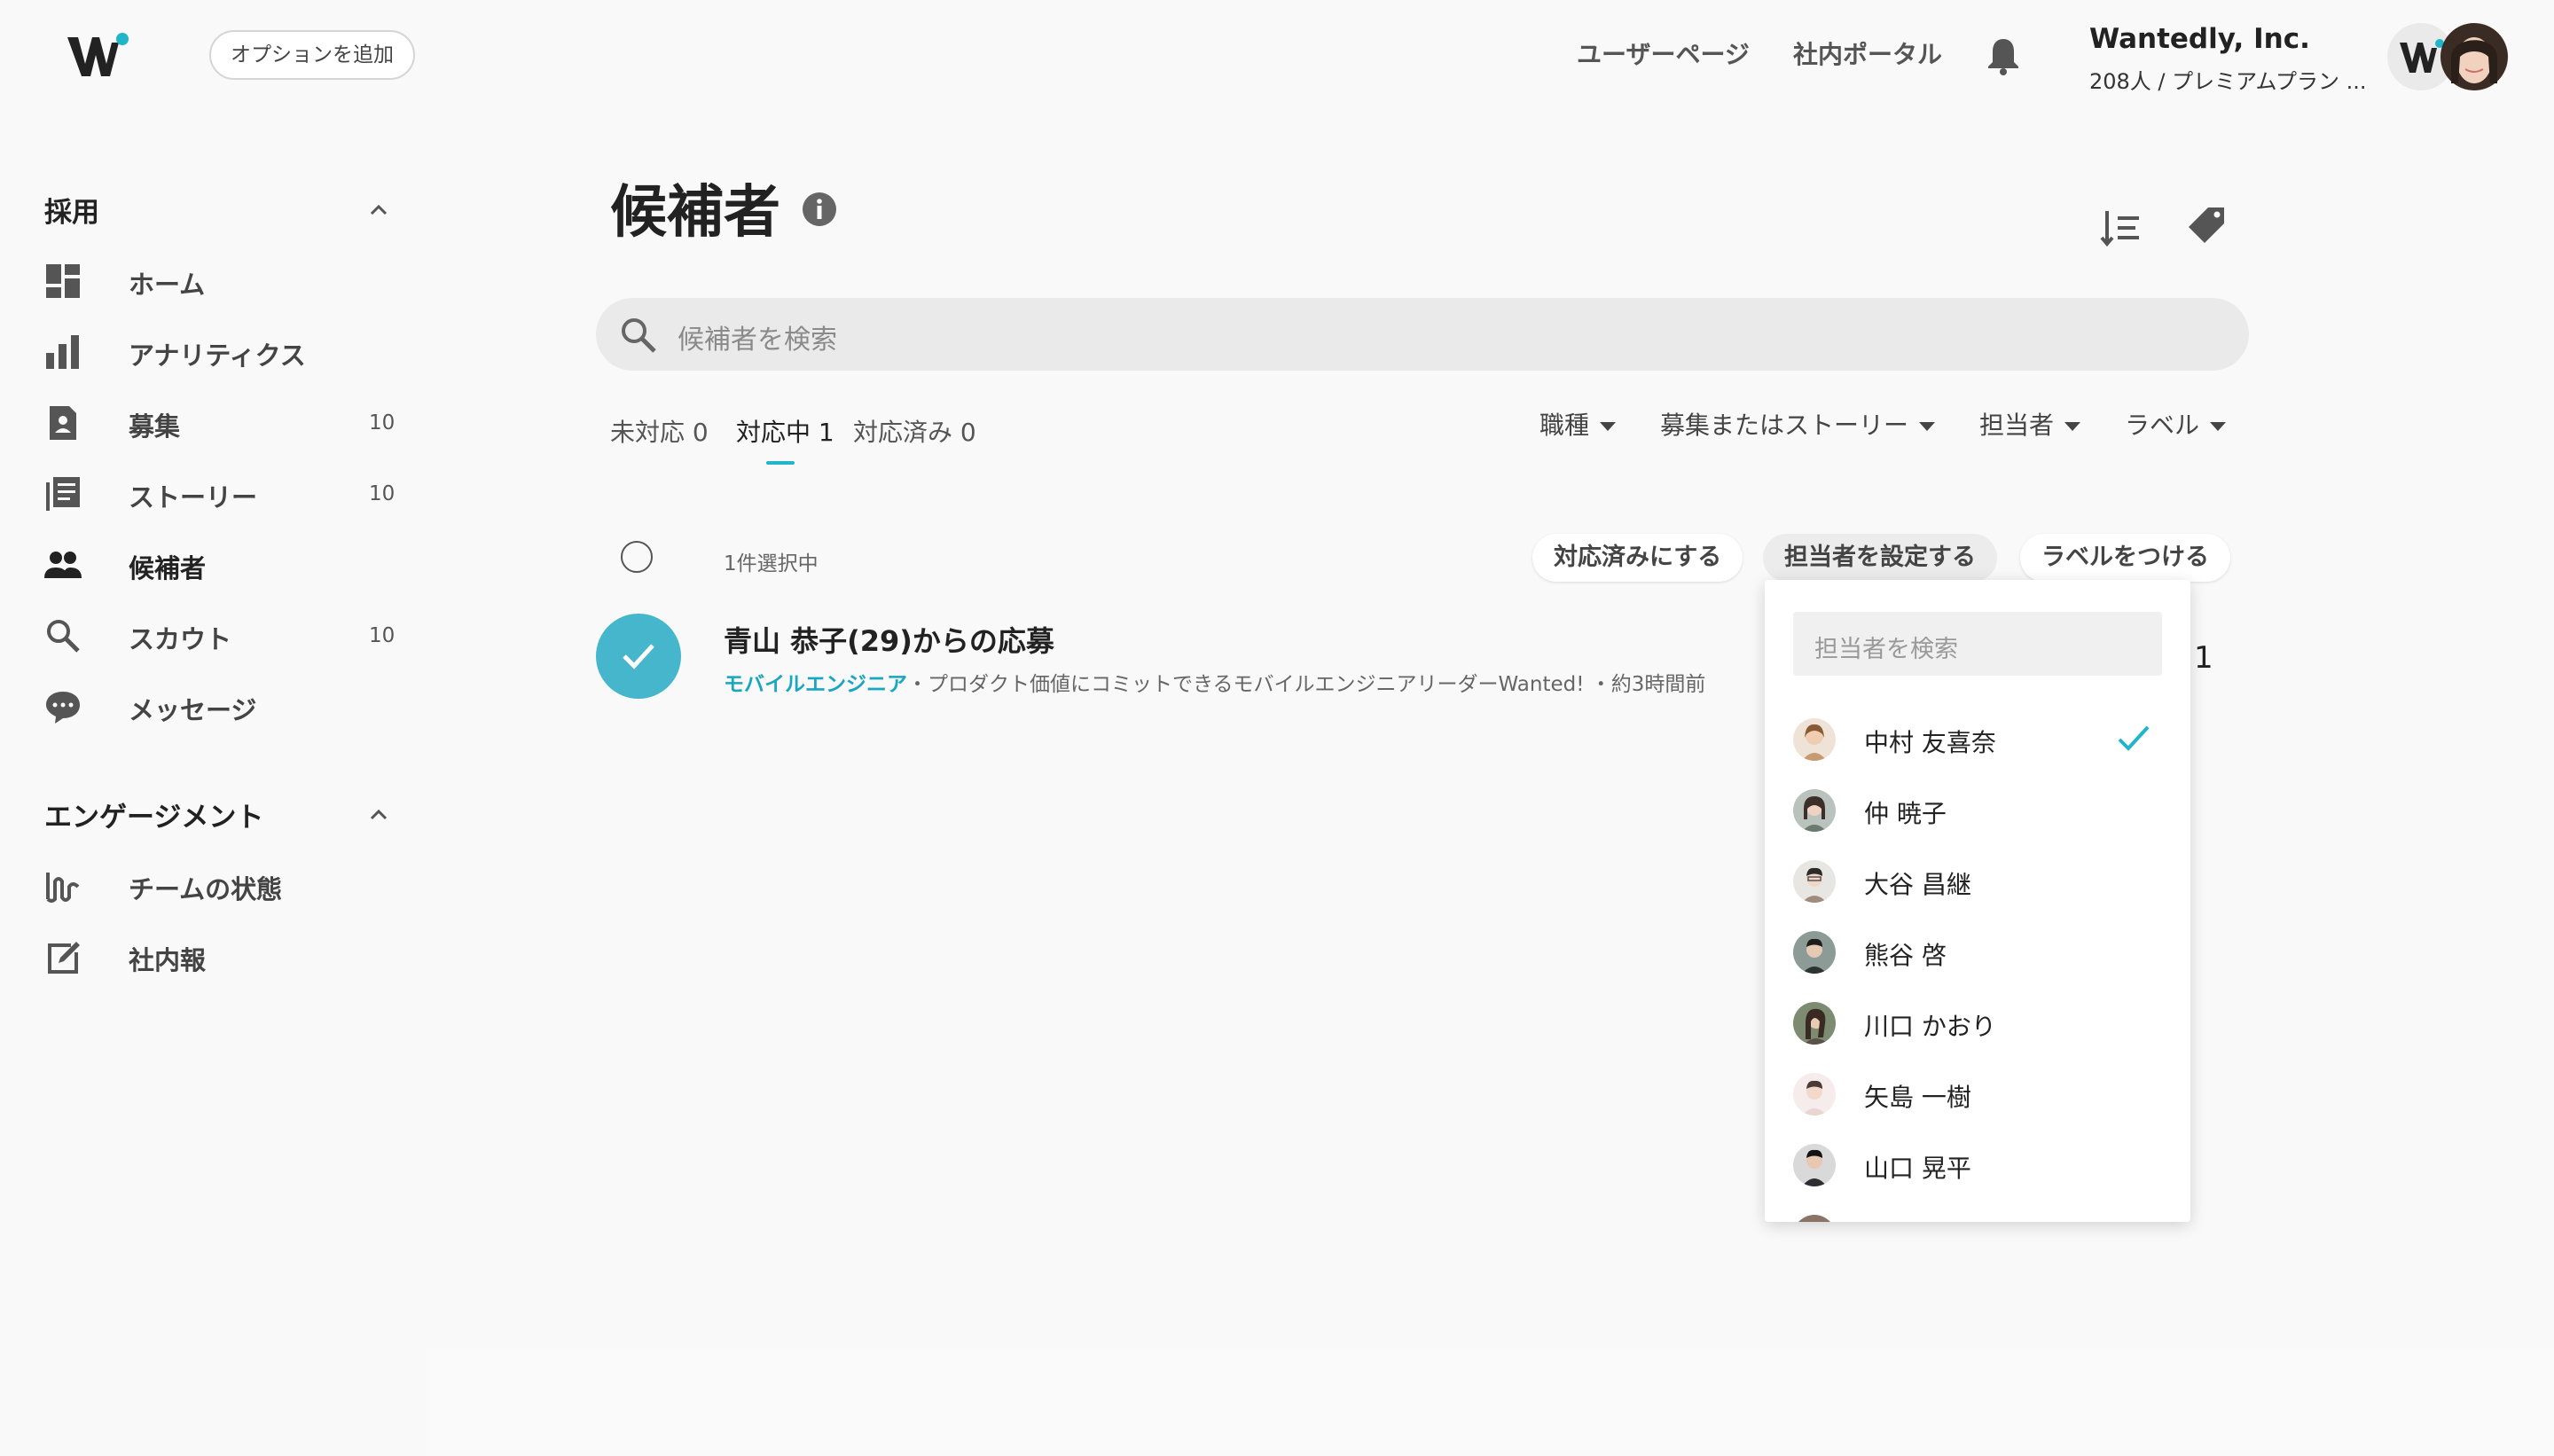 The image size is (2554, 1456). I want to click on bell-icon, so click(2003, 55).